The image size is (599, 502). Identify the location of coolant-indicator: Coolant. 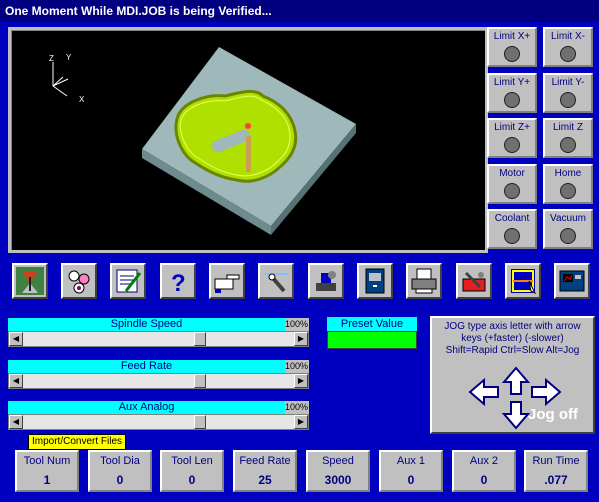
(512, 229).